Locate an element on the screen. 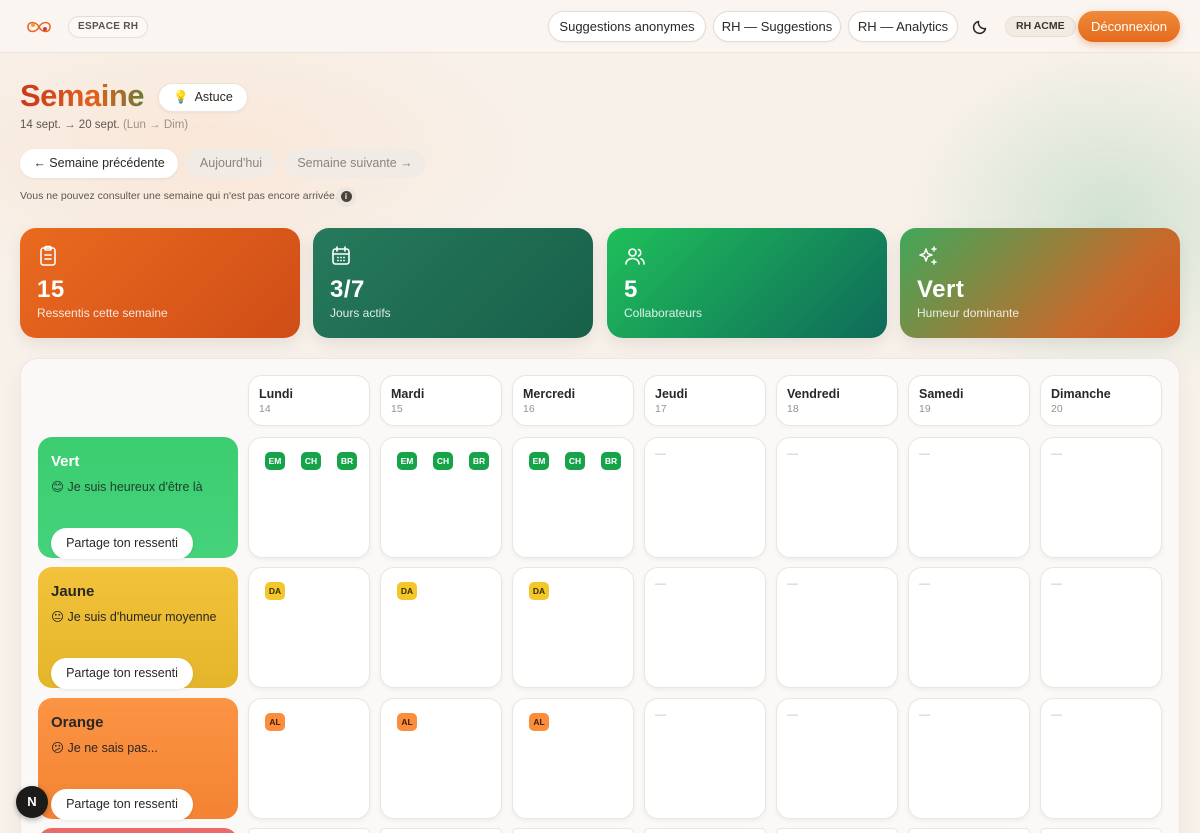  stat-value: Vert is located at coordinates (941, 289).